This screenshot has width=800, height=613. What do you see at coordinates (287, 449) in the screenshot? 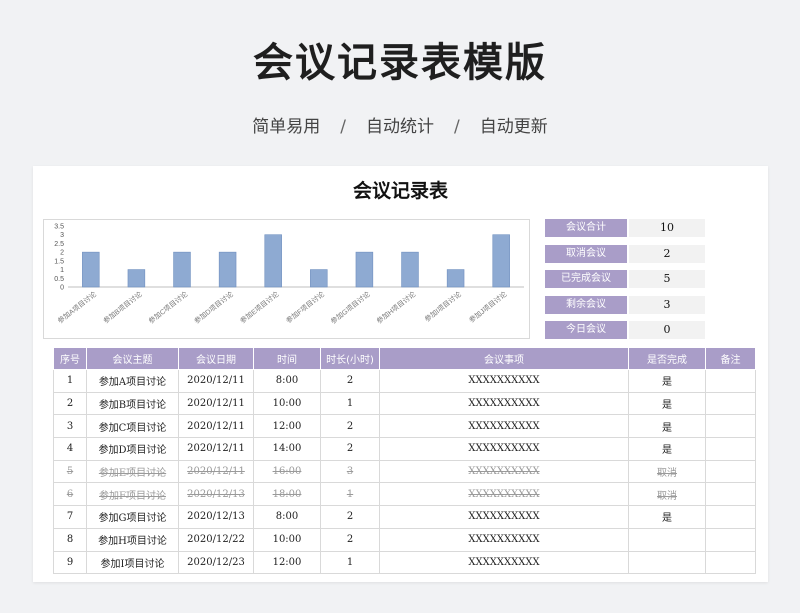
I see `cell-time: 14:00` at bounding box center [287, 449].